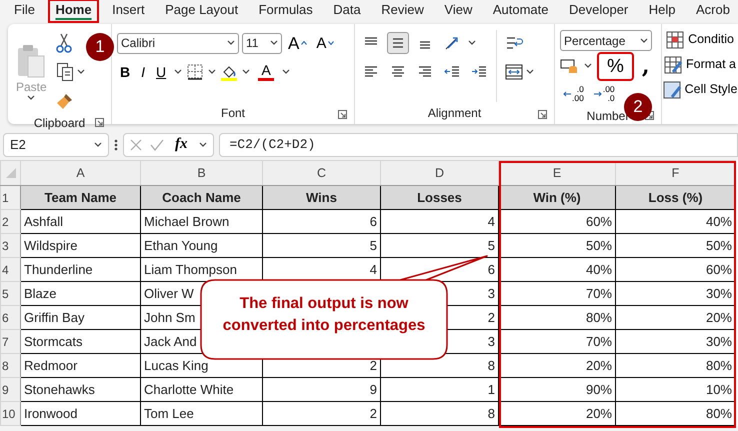 The image size is (738, 431). I want to click on font-size-field: 11, so click(262, 43).